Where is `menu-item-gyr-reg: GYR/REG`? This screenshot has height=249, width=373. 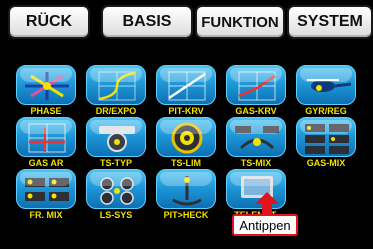 menu-item-gyr-reg: GYR/REG is located at coordinates (326, 91).